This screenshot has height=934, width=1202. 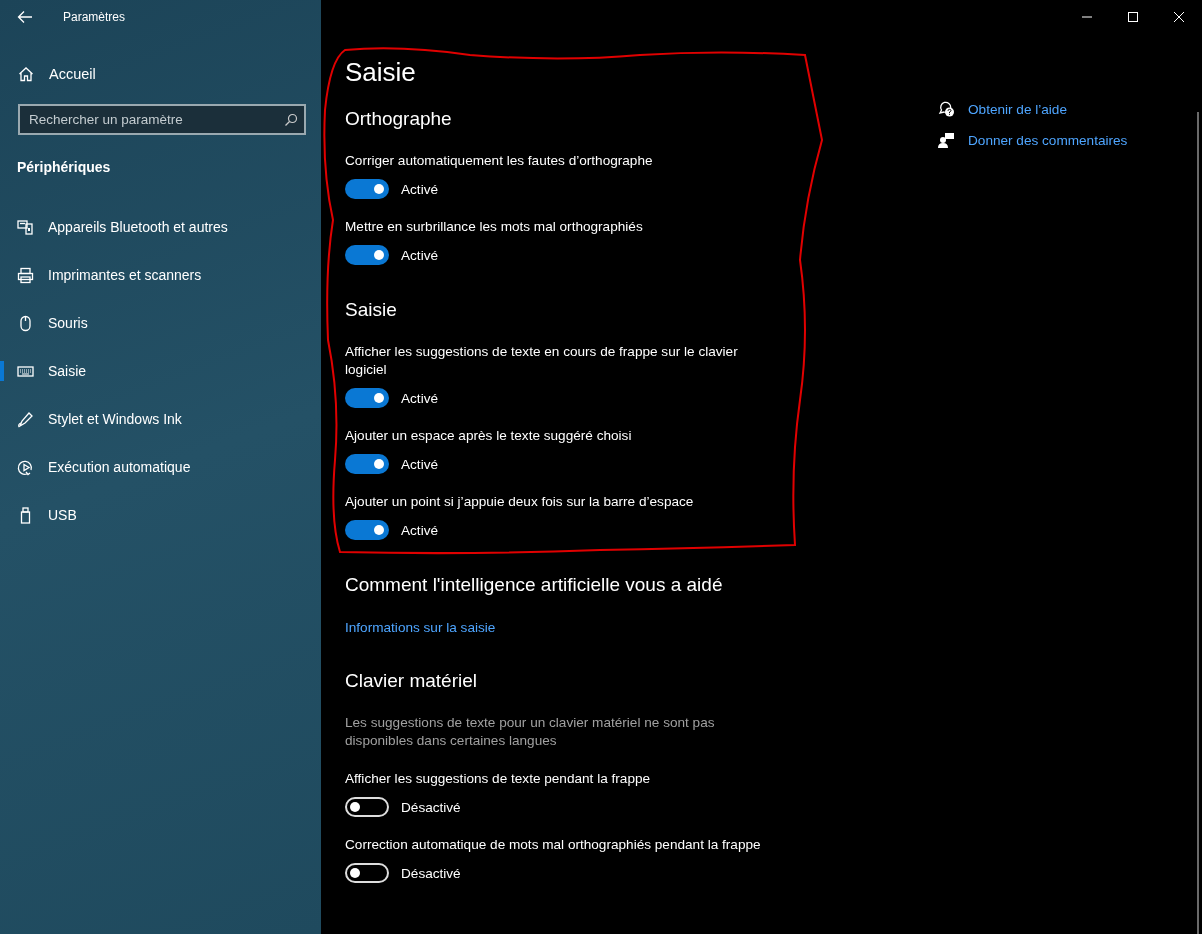 What do you see at coordinates (25, 467) in the screenshot?
I see `play-circle-icon` at bounding box center [25, 467].